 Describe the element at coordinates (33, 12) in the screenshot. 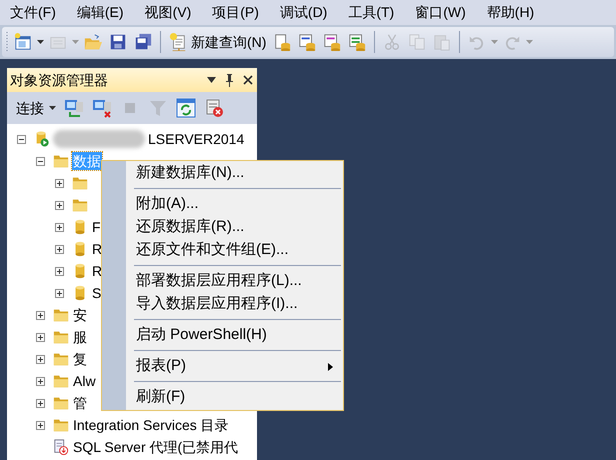

I see `menu-item: 文件(F)` at that location.